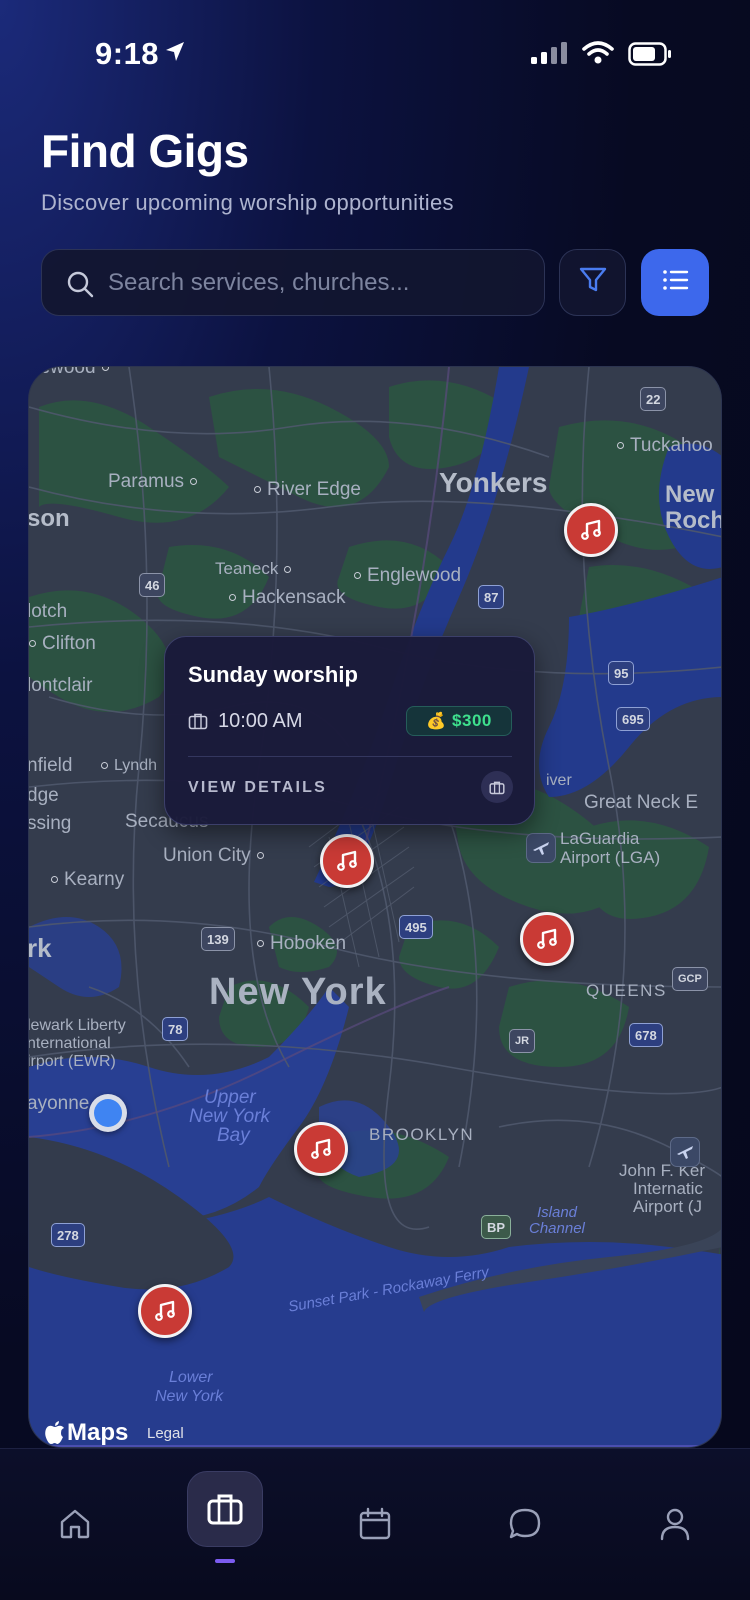 This screenshot has height=1600, width=750. What do you see at coordinates (225, 1561) in the screenshot?
I see `active-tab-indicator` at bounding box center [225, 1561].